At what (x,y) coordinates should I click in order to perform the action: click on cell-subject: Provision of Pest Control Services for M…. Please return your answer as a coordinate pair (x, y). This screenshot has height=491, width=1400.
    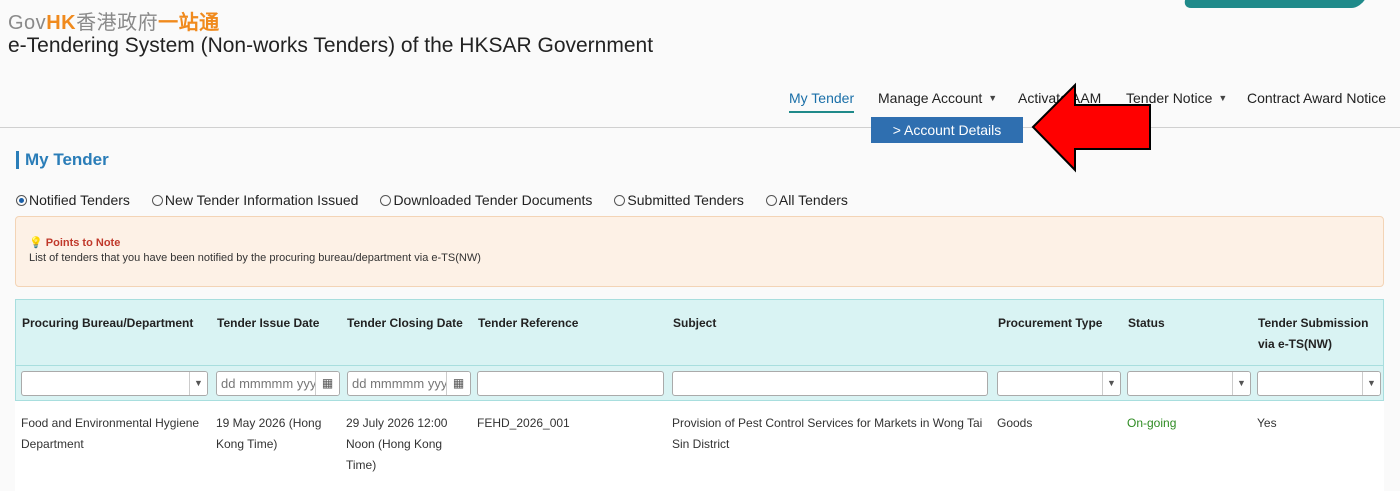
    Looking at the image, I should click on (832, 434).